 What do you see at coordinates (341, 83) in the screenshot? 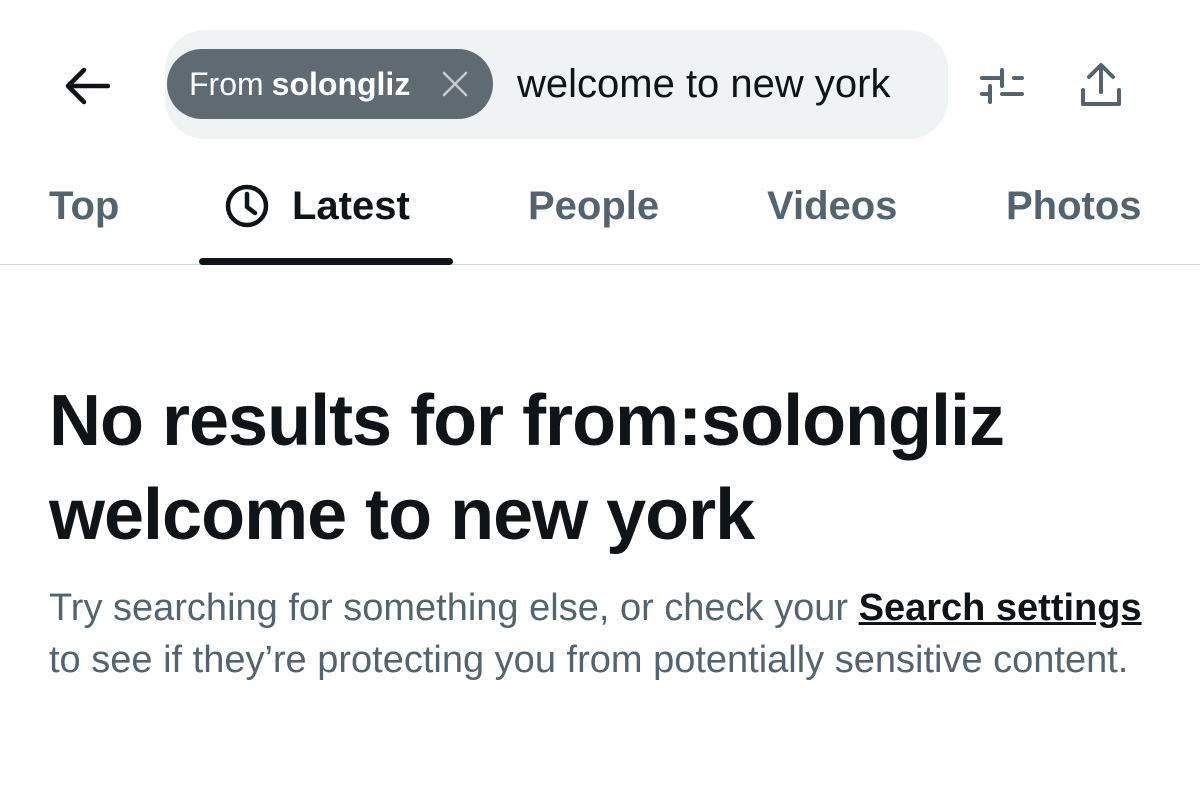
I see `chip-username: solongliz` at bounding box center [341, 83].